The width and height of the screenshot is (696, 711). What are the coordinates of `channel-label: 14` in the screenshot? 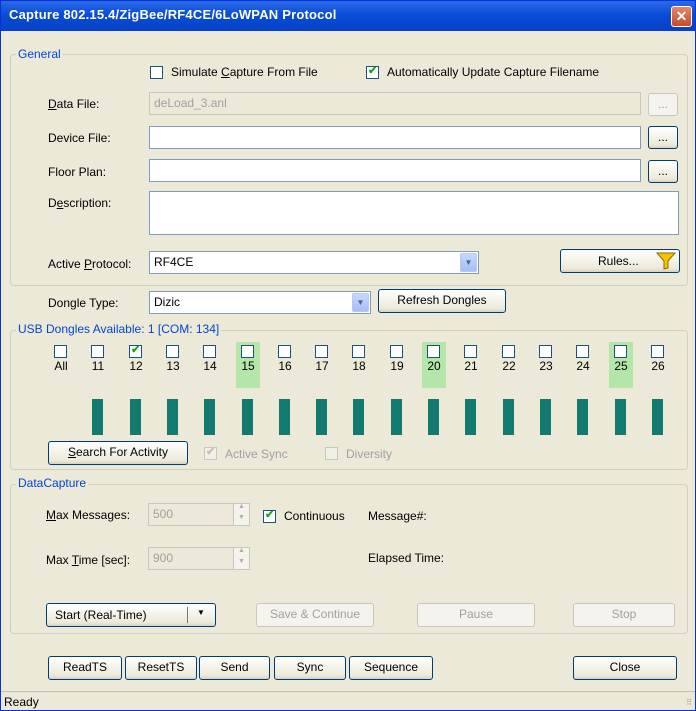 It's located at (210, 366).